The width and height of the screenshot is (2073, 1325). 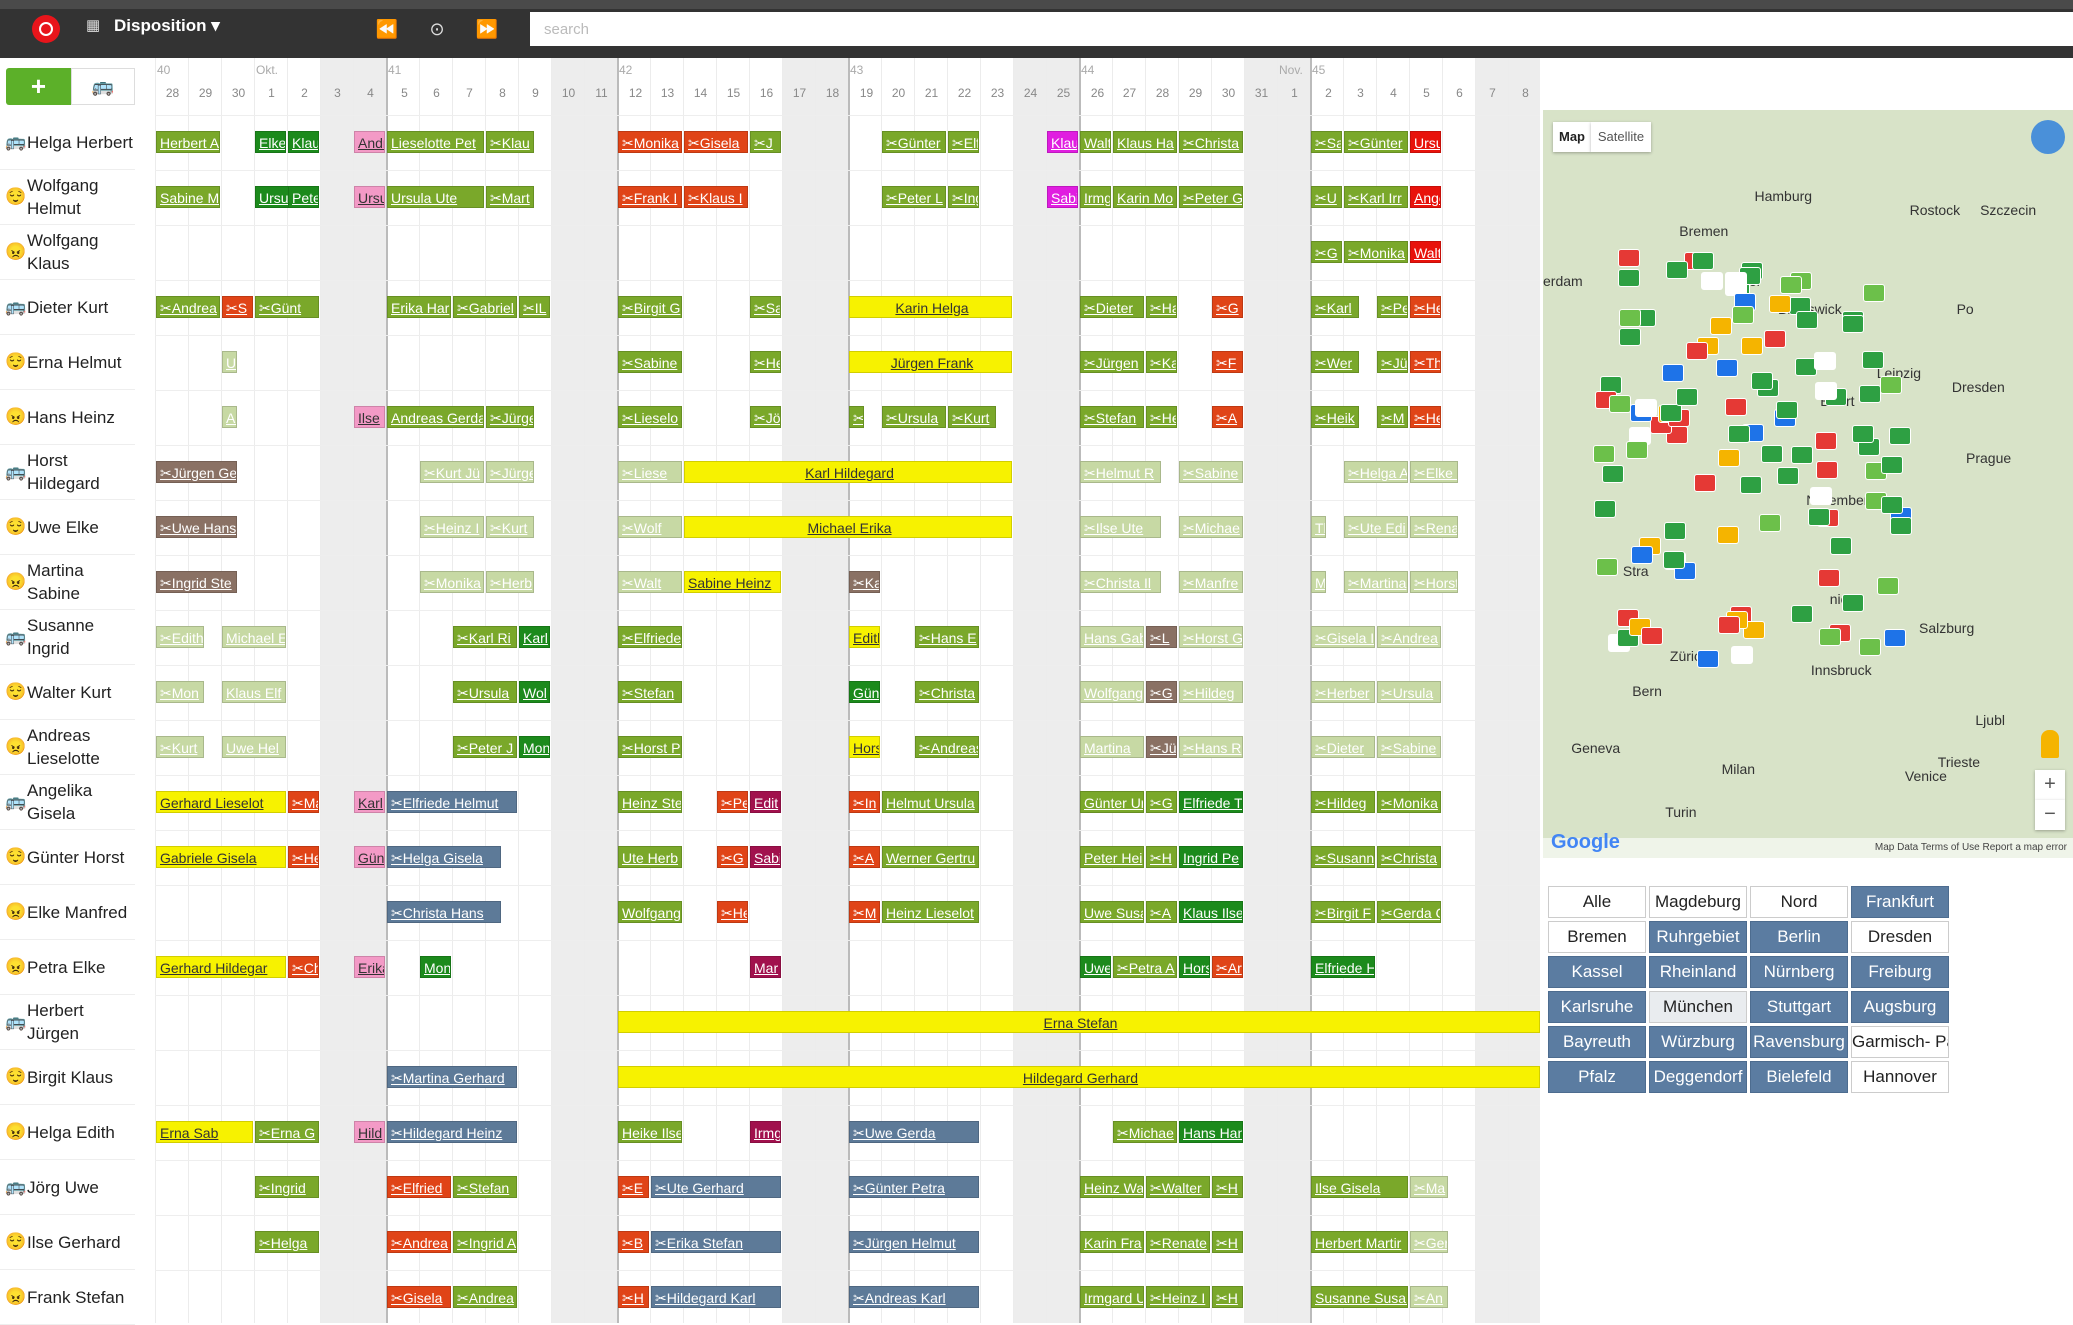 I want to click on person-row: 🚌 Susanne Ingrid, so click(x=67, y=637).